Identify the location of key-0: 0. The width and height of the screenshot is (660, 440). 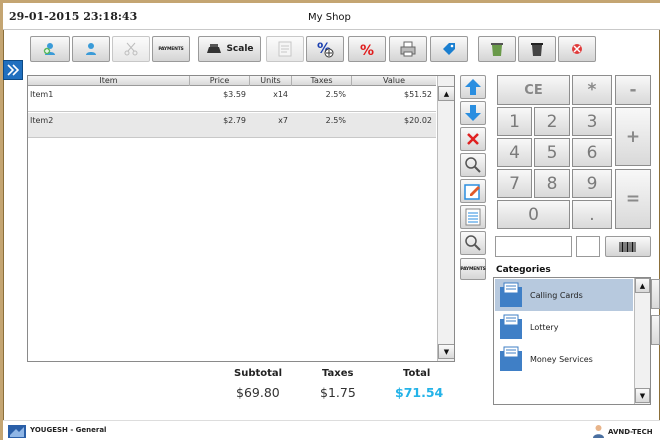
(533, 214).